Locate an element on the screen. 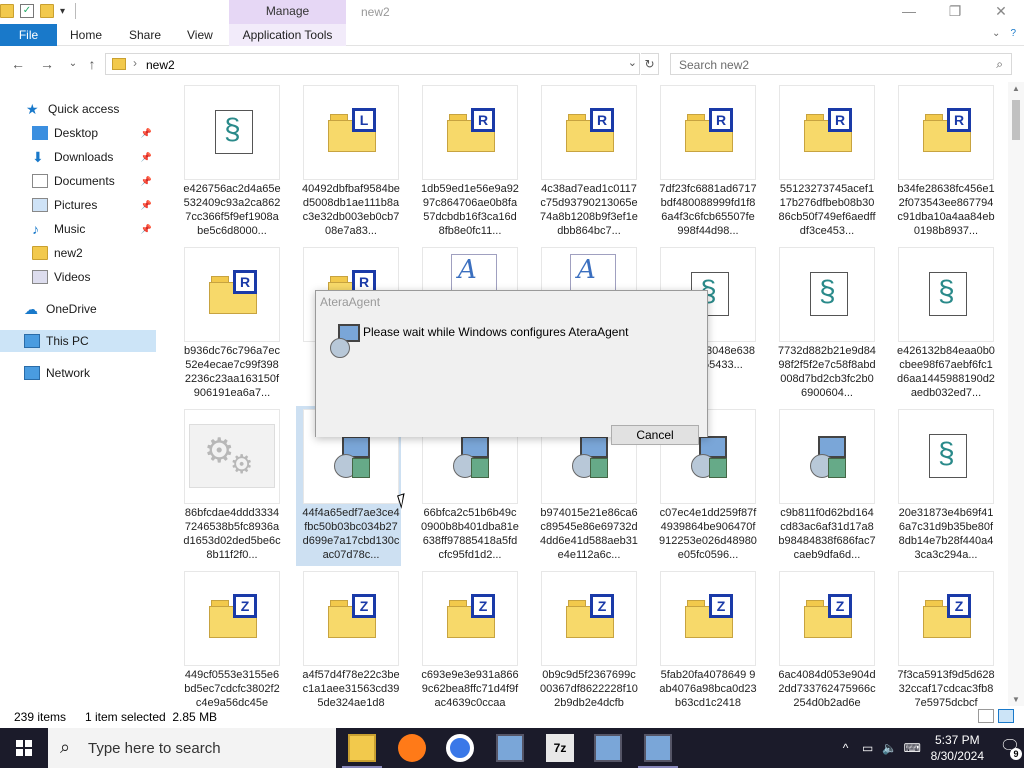 The image size is (1024, 768). network-tray-icon: ▭ is located at coordinates (868, 748).